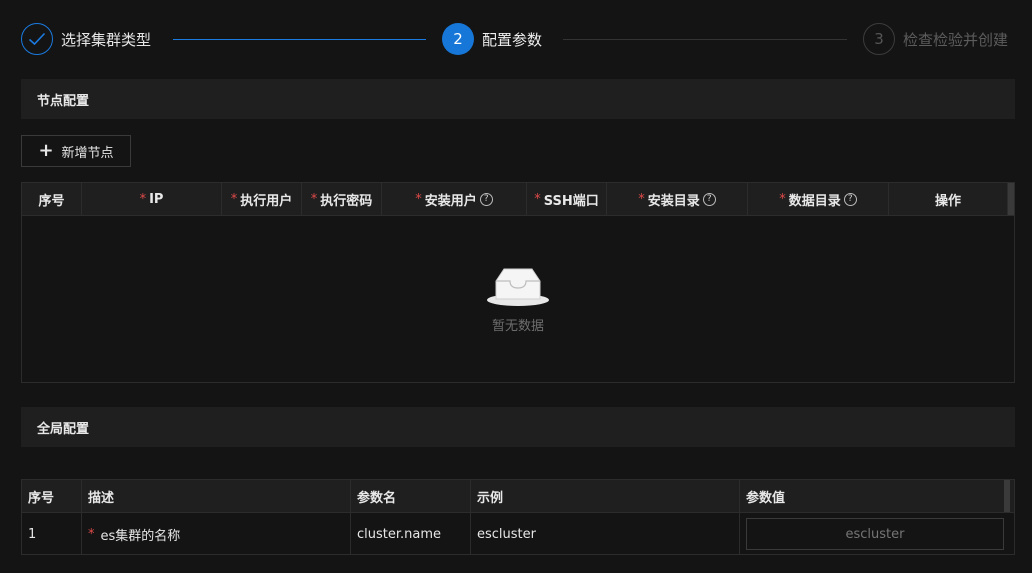 This screenshot has width=1032, height=573. I want to click on step-3-number: 3, so click(879, 39).